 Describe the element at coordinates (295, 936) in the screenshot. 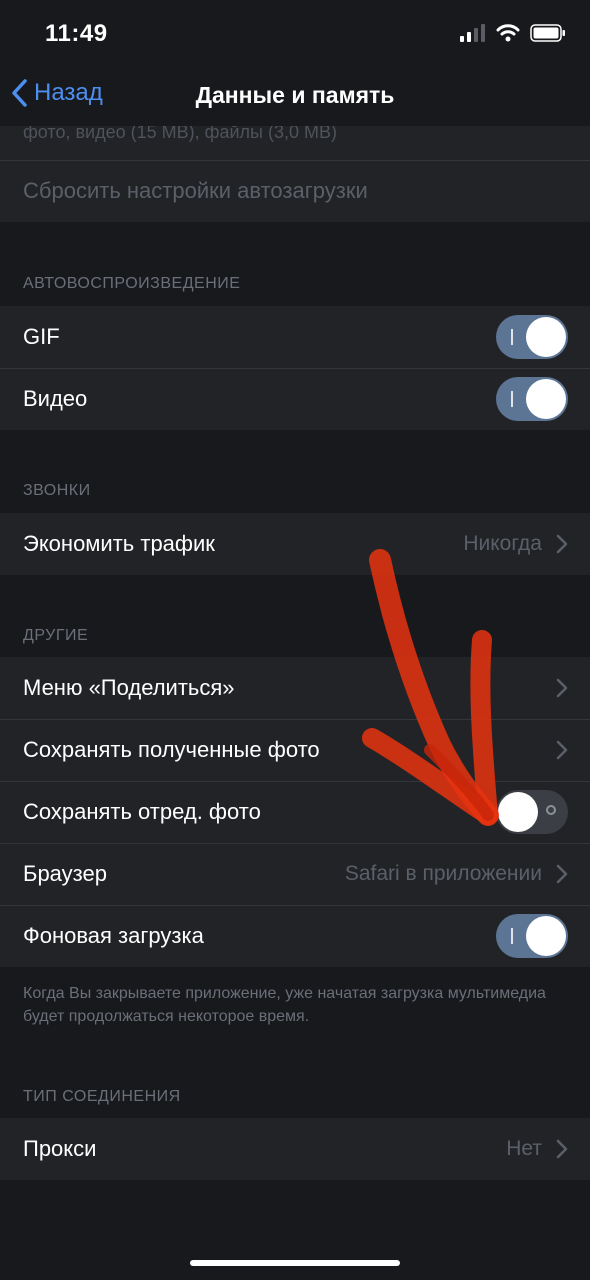

I see `background-download-row: Фоновая загрузка` at that location.